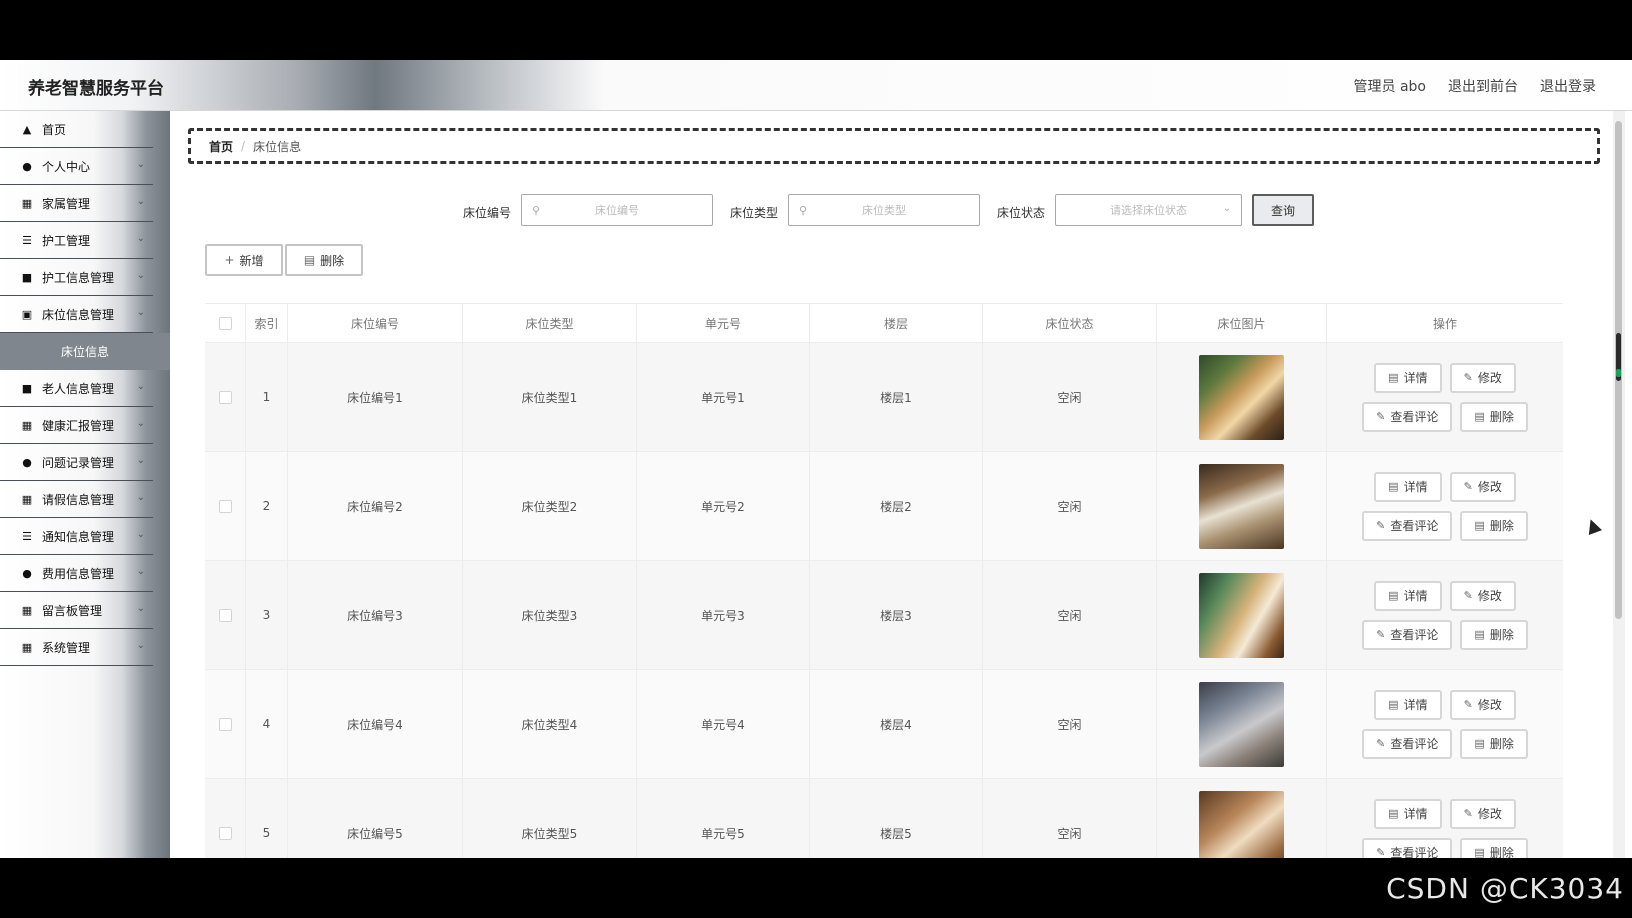  I want to click on header-status: 床位状态, so click(1070, 323).